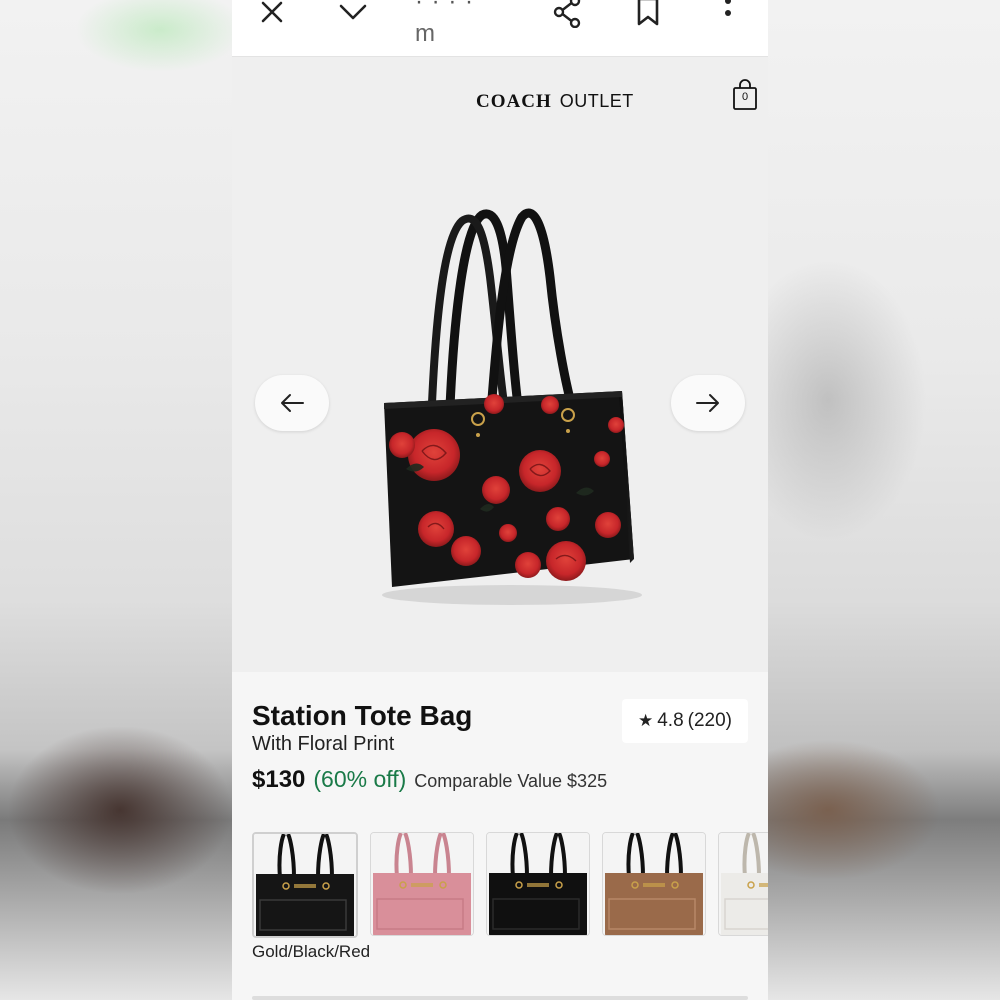  What do you see at coordinates (360, 779) in the screenshot?
I see `discount-label: (60% off)` at bounding box center [360, 779].